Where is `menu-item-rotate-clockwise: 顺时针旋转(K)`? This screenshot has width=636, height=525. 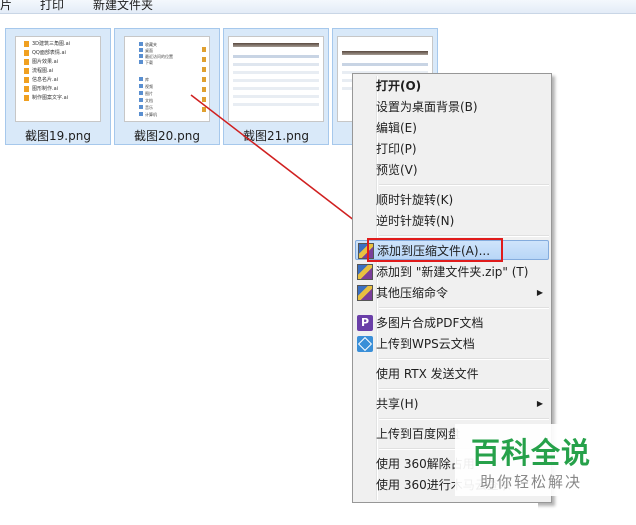 menu-item-rotate-clockwise: 顺时针旋转(K) is located at coordinates (452, 200).